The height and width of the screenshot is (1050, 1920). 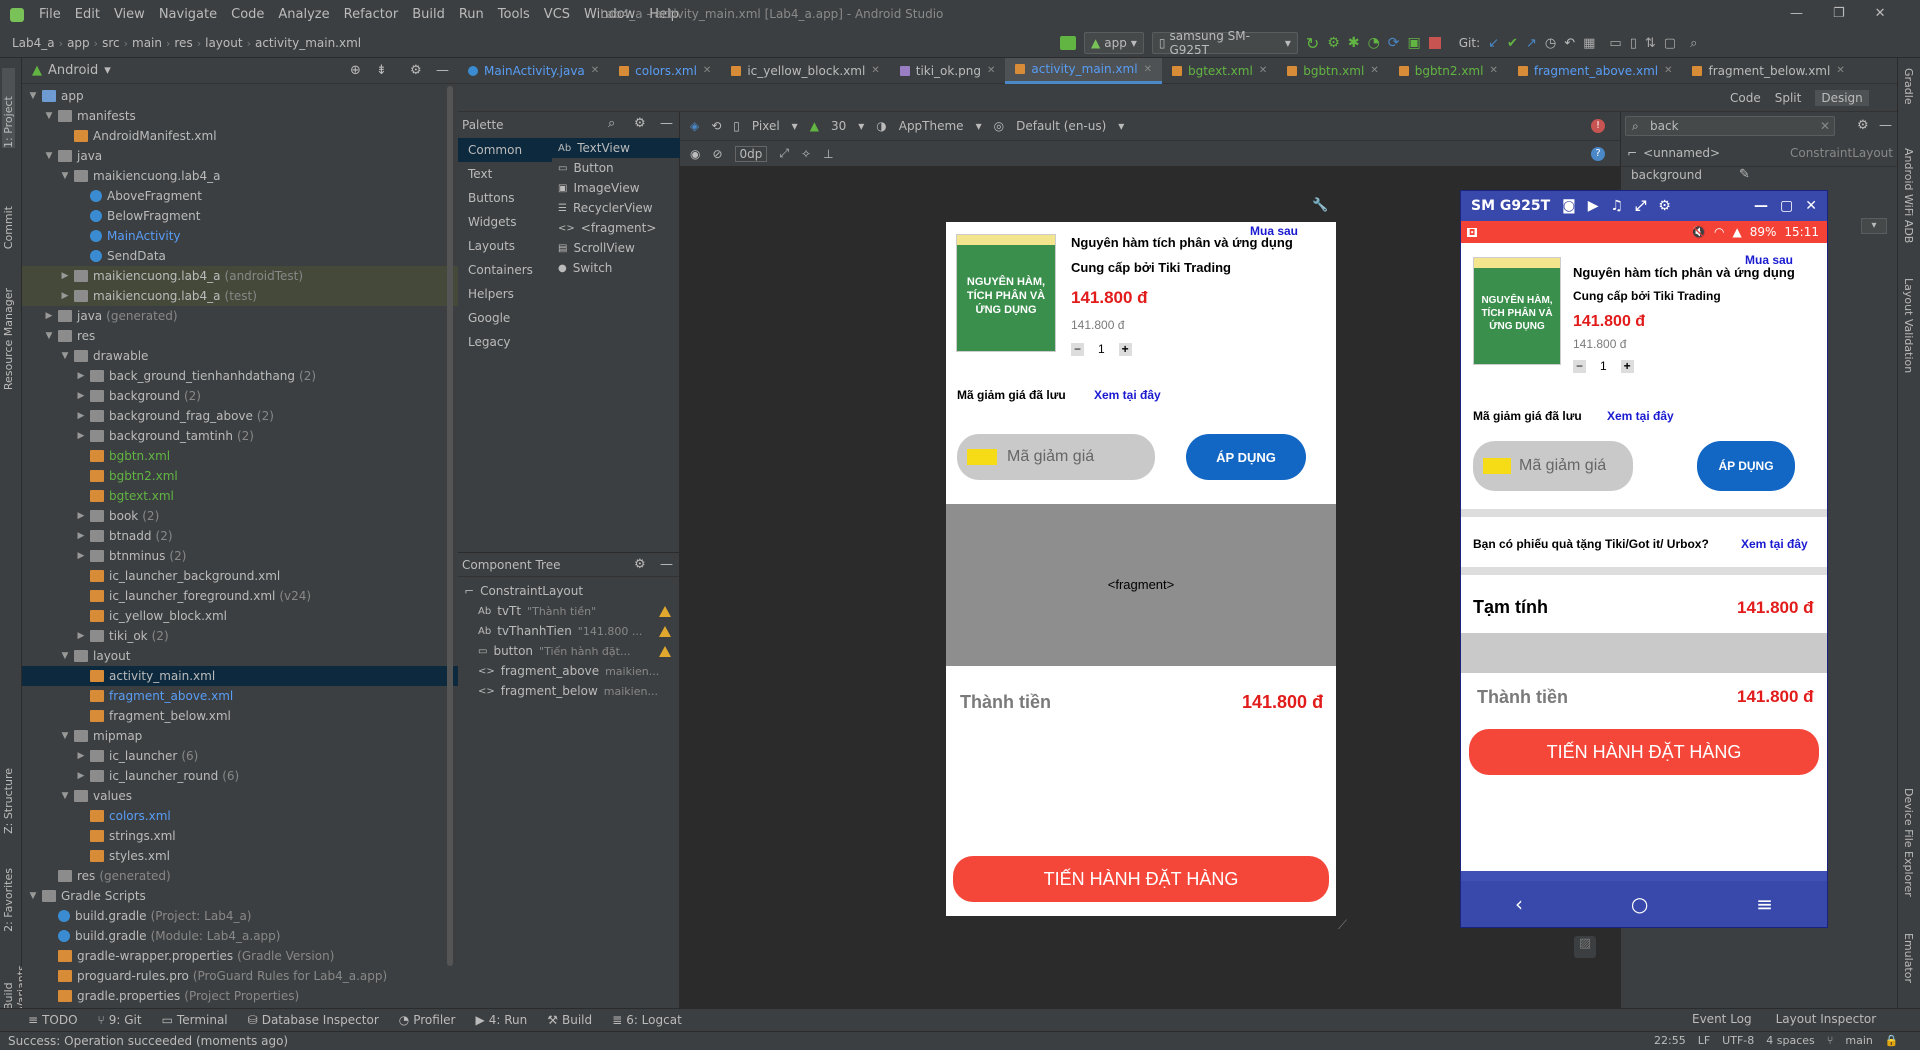 What do you see at coordinates (240, 156) in the screenshot?
I see `project-tree-item: ▼ java` at bounding box center [240, 156].